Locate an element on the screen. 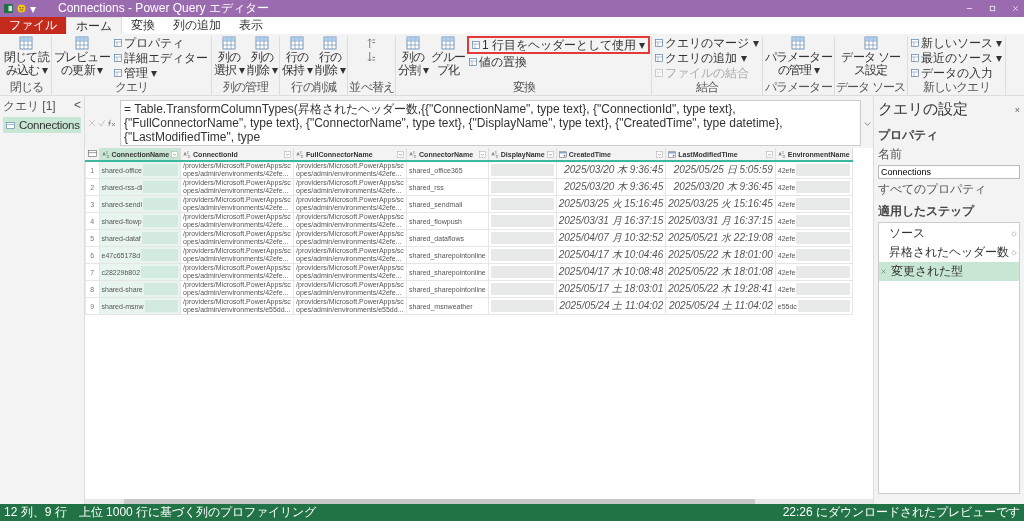 This screenshot has width=1024, height=521. ribbon-button-label: 閉じて読 is located at coordinates (26, 57).